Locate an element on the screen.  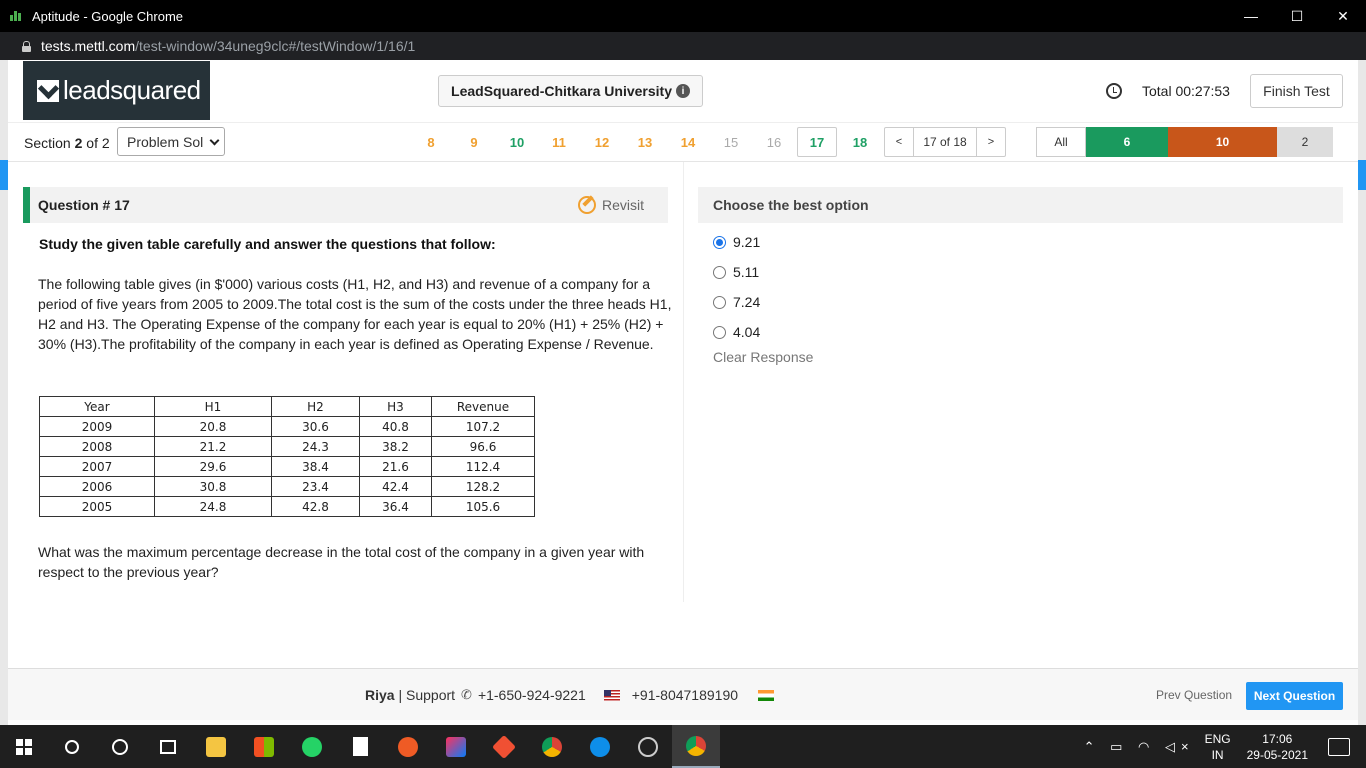
support-label: | Support is located at coordinates (427, 695).